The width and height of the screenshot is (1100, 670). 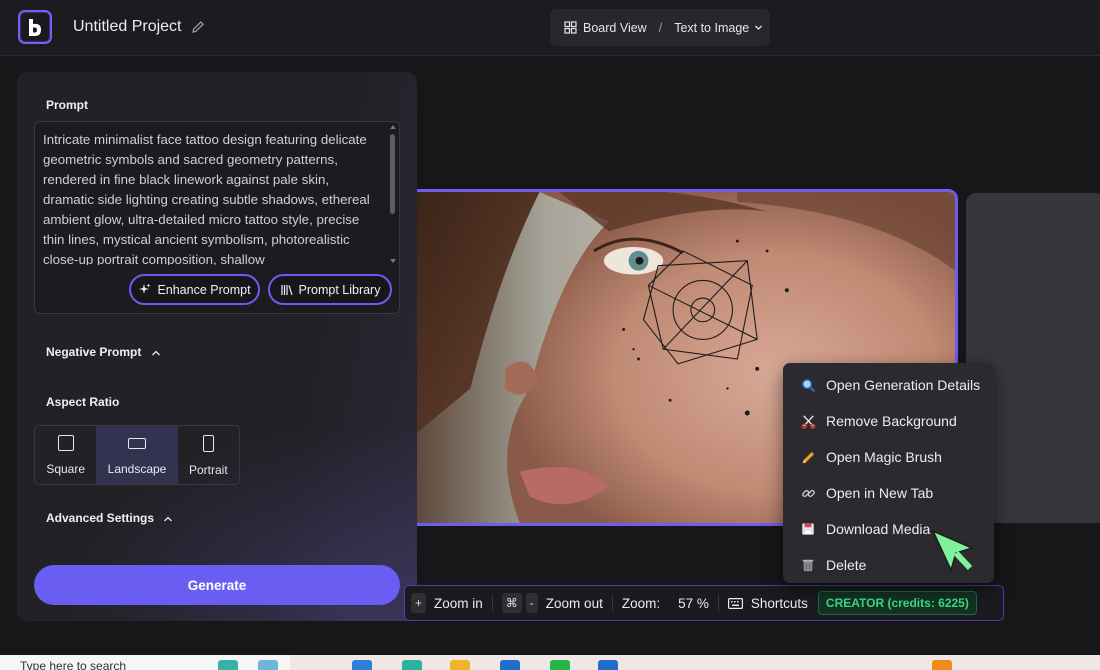 I want to click on negative-prompt-toggle: Negative Prompt, so click(x=103, y=352).